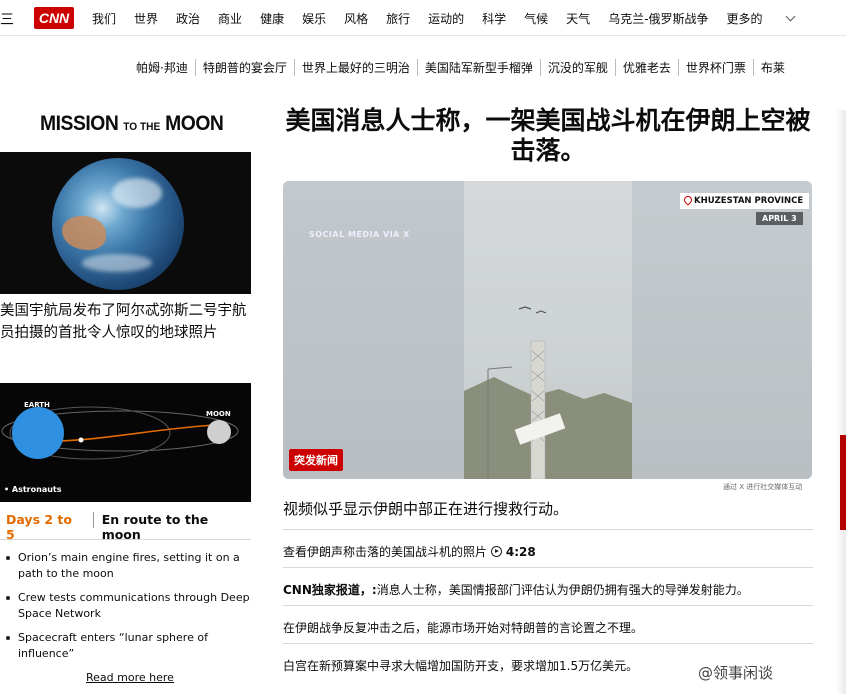 The width and height of the screenshot is (846, 694). What do you see at coordinates (520, 552) in the screenshot?
I see `video-duration: 4:28` at bounding box center [520, 552].